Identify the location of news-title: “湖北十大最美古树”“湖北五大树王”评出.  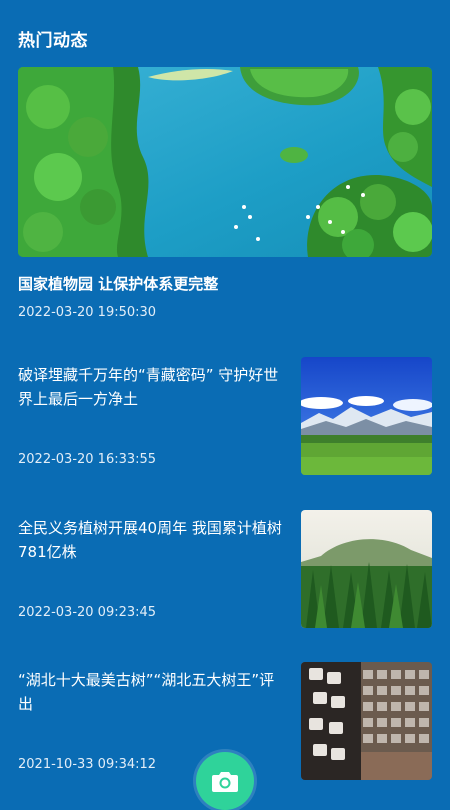
(146, 692).